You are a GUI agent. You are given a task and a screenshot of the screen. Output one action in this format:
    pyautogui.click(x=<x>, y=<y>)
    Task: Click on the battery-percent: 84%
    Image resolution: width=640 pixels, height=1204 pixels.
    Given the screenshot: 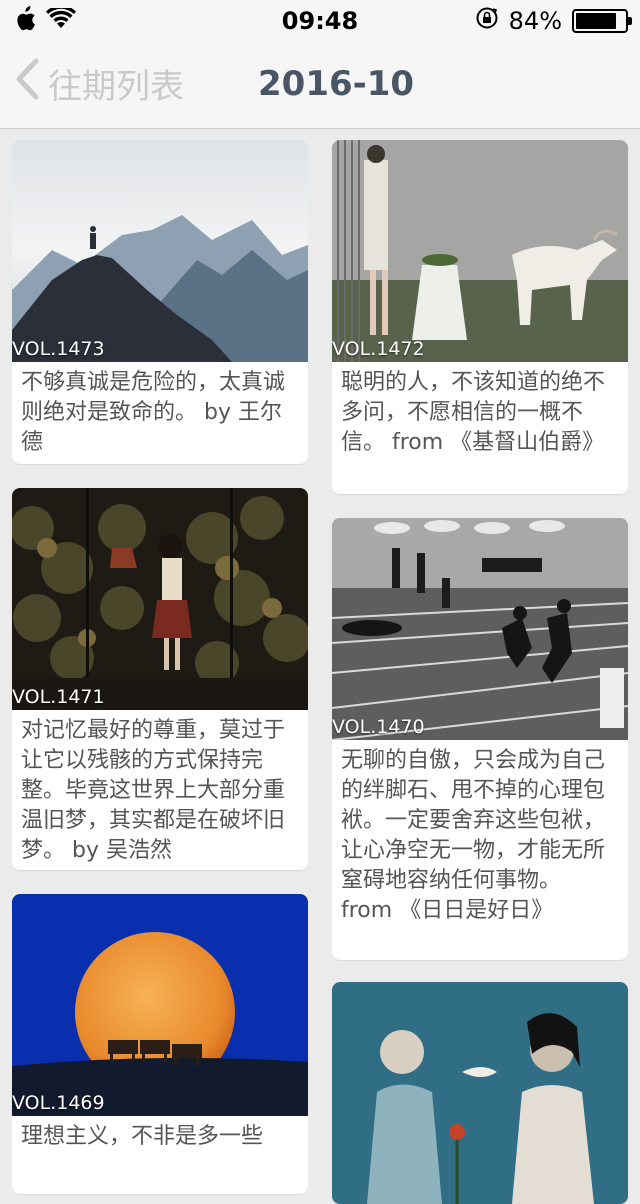 What is the action you would take?
    pyautogui.click(x=535, y=21)
    